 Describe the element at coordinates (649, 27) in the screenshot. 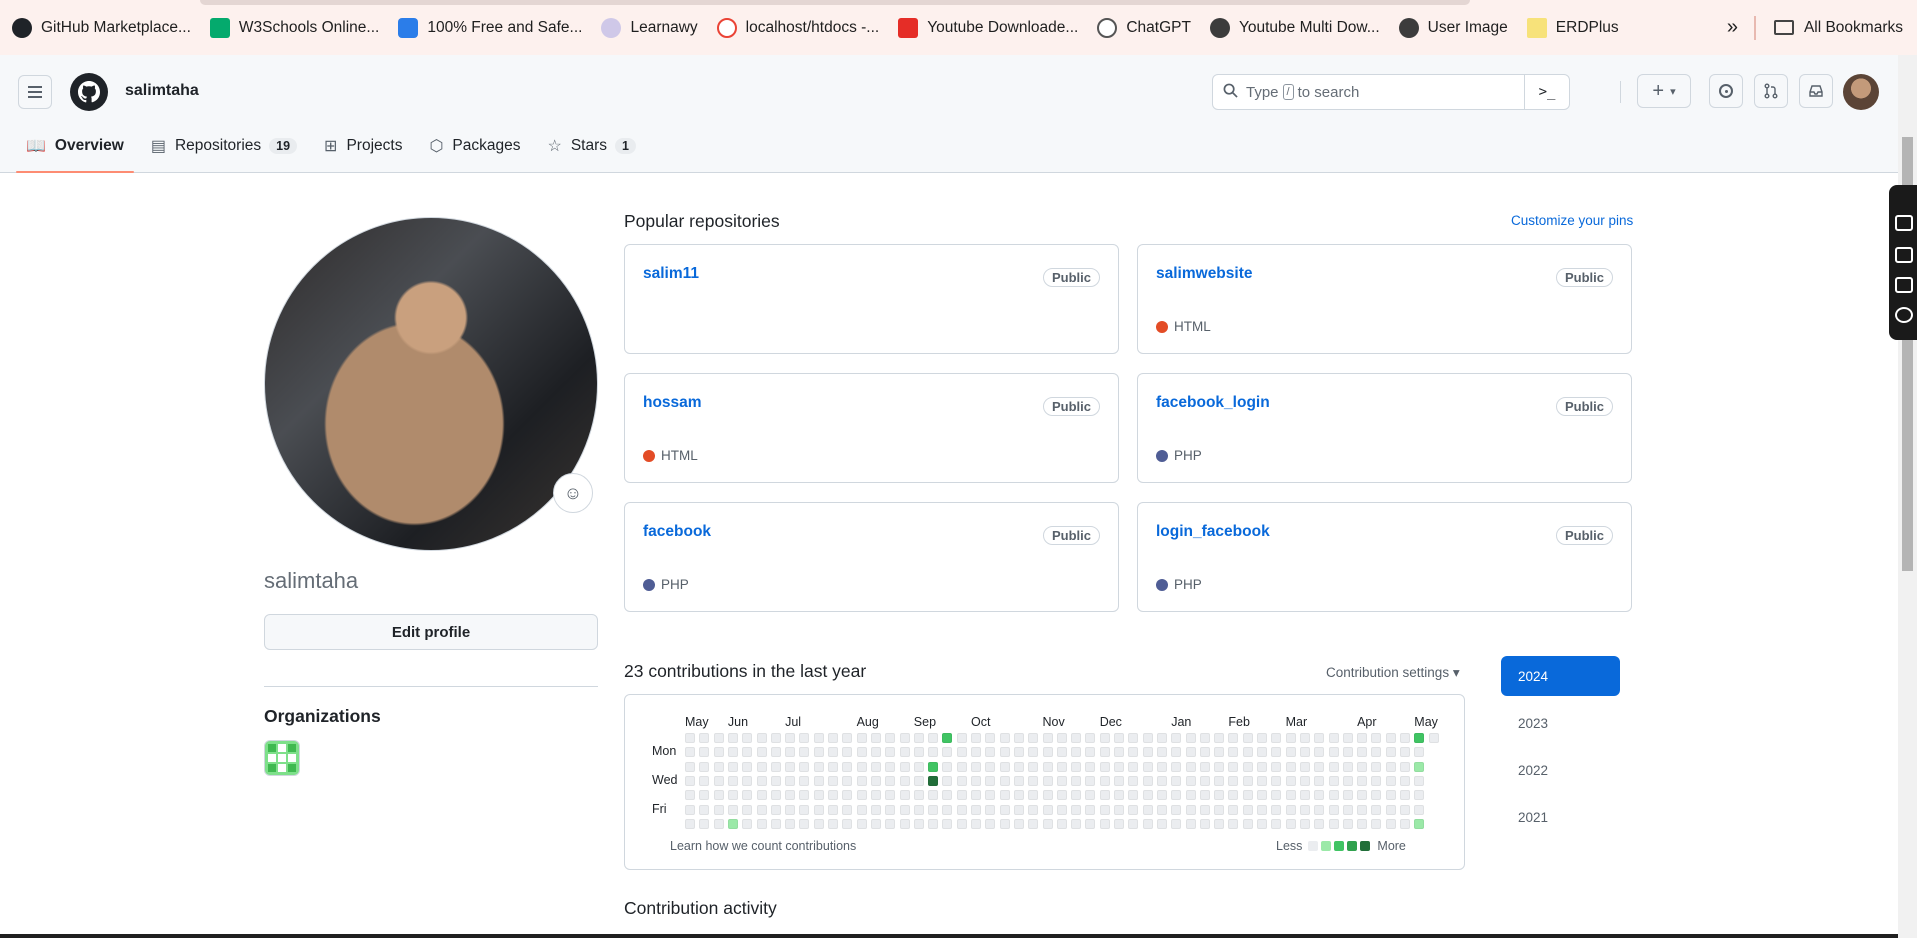

I see `bookmark-item: Learnawy` at that location.